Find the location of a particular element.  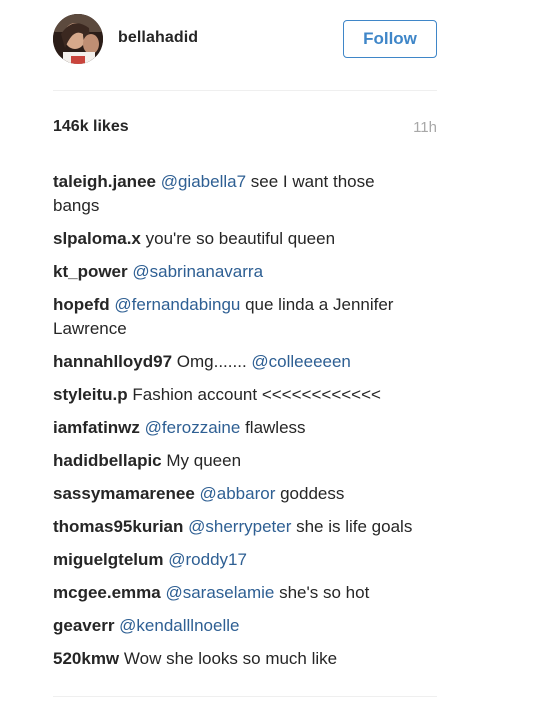

comment-text: you're so beautiful queen is located at coordinates (240, 238).